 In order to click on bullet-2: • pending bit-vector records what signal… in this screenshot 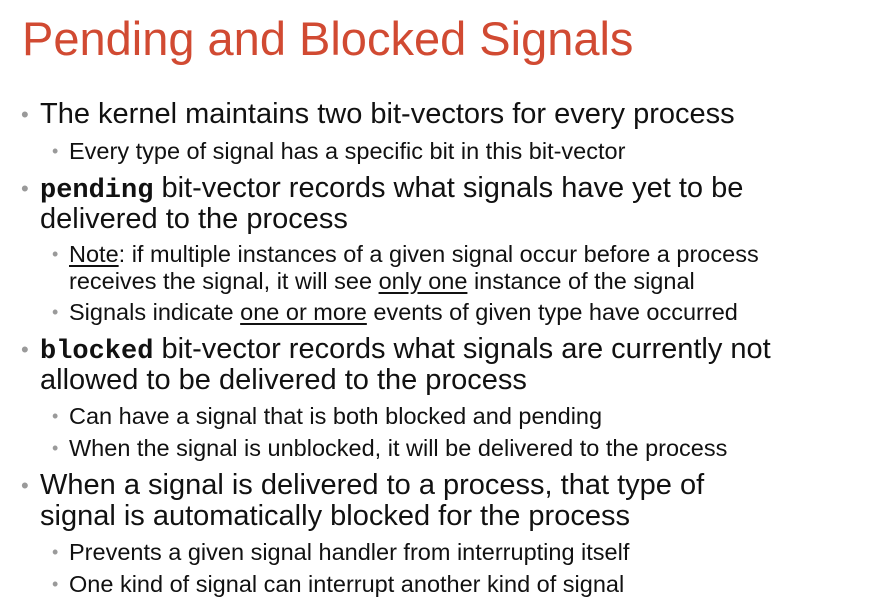, I will do `click(382, 189)`.